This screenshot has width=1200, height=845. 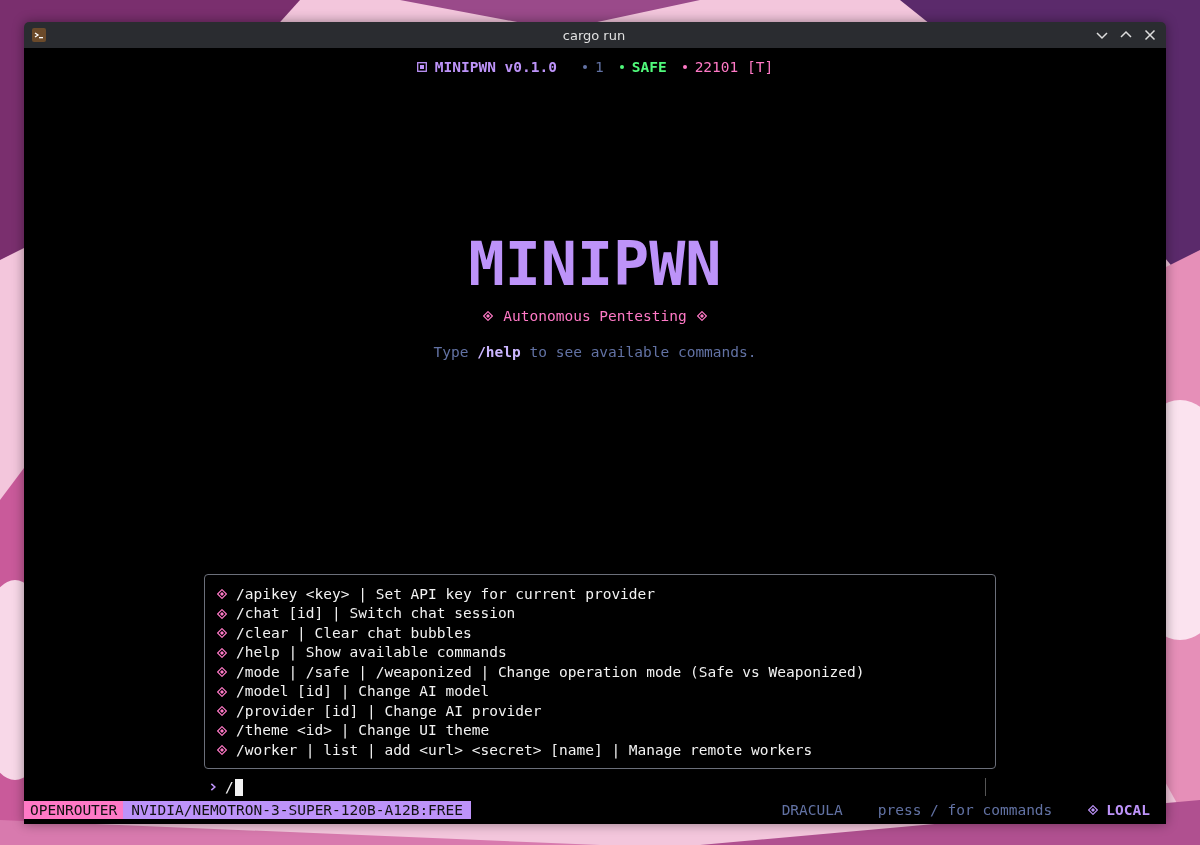 I want to click on model-label: NVIDIA/NEMOTRON-3-SUPER-120B-A12B:FREE, so click(x=297, y=810).